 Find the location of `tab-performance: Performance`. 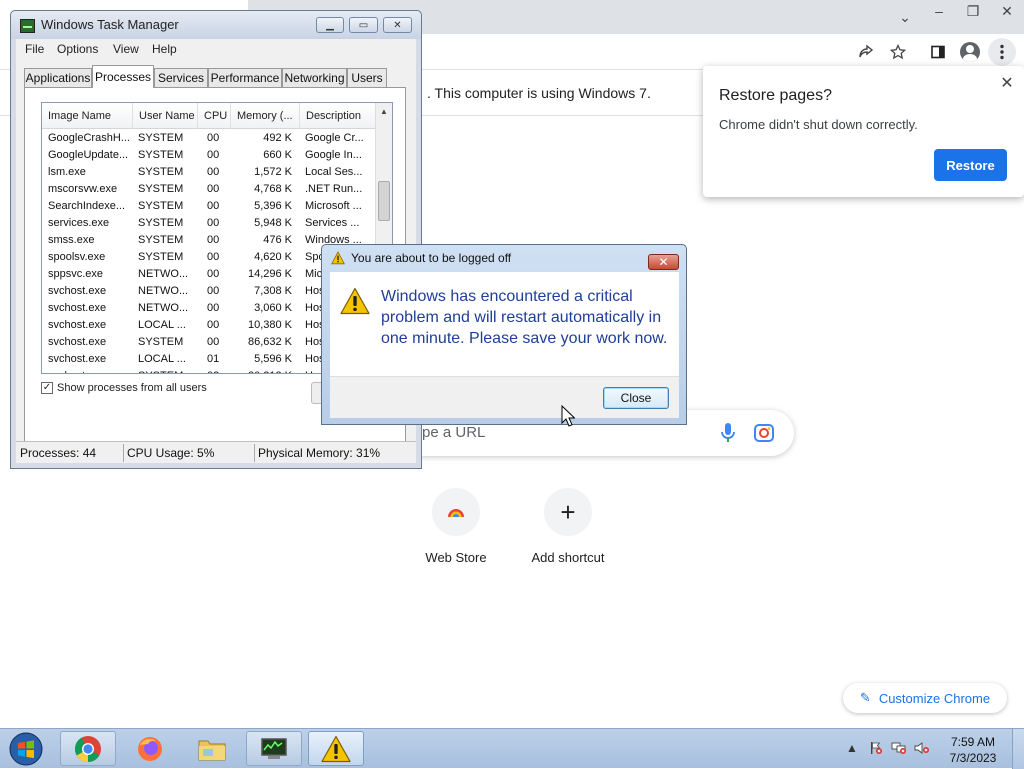

tab-performance: Performance is located at coordinates (245, 77).